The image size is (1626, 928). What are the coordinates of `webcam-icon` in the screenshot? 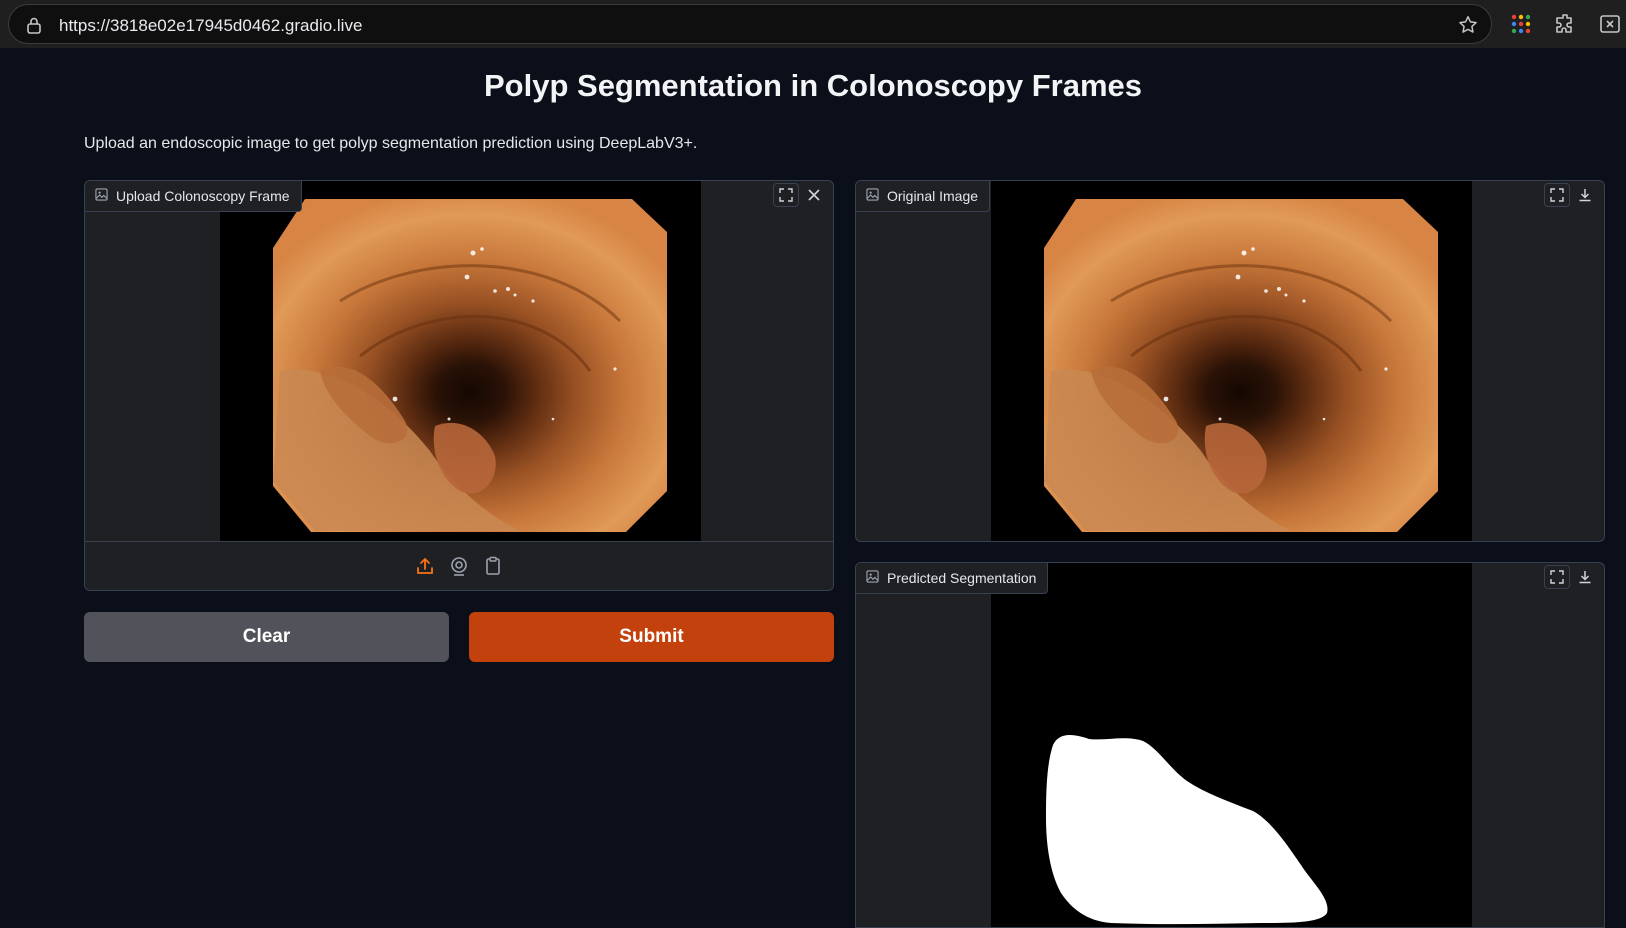 It's located at (459, 566).